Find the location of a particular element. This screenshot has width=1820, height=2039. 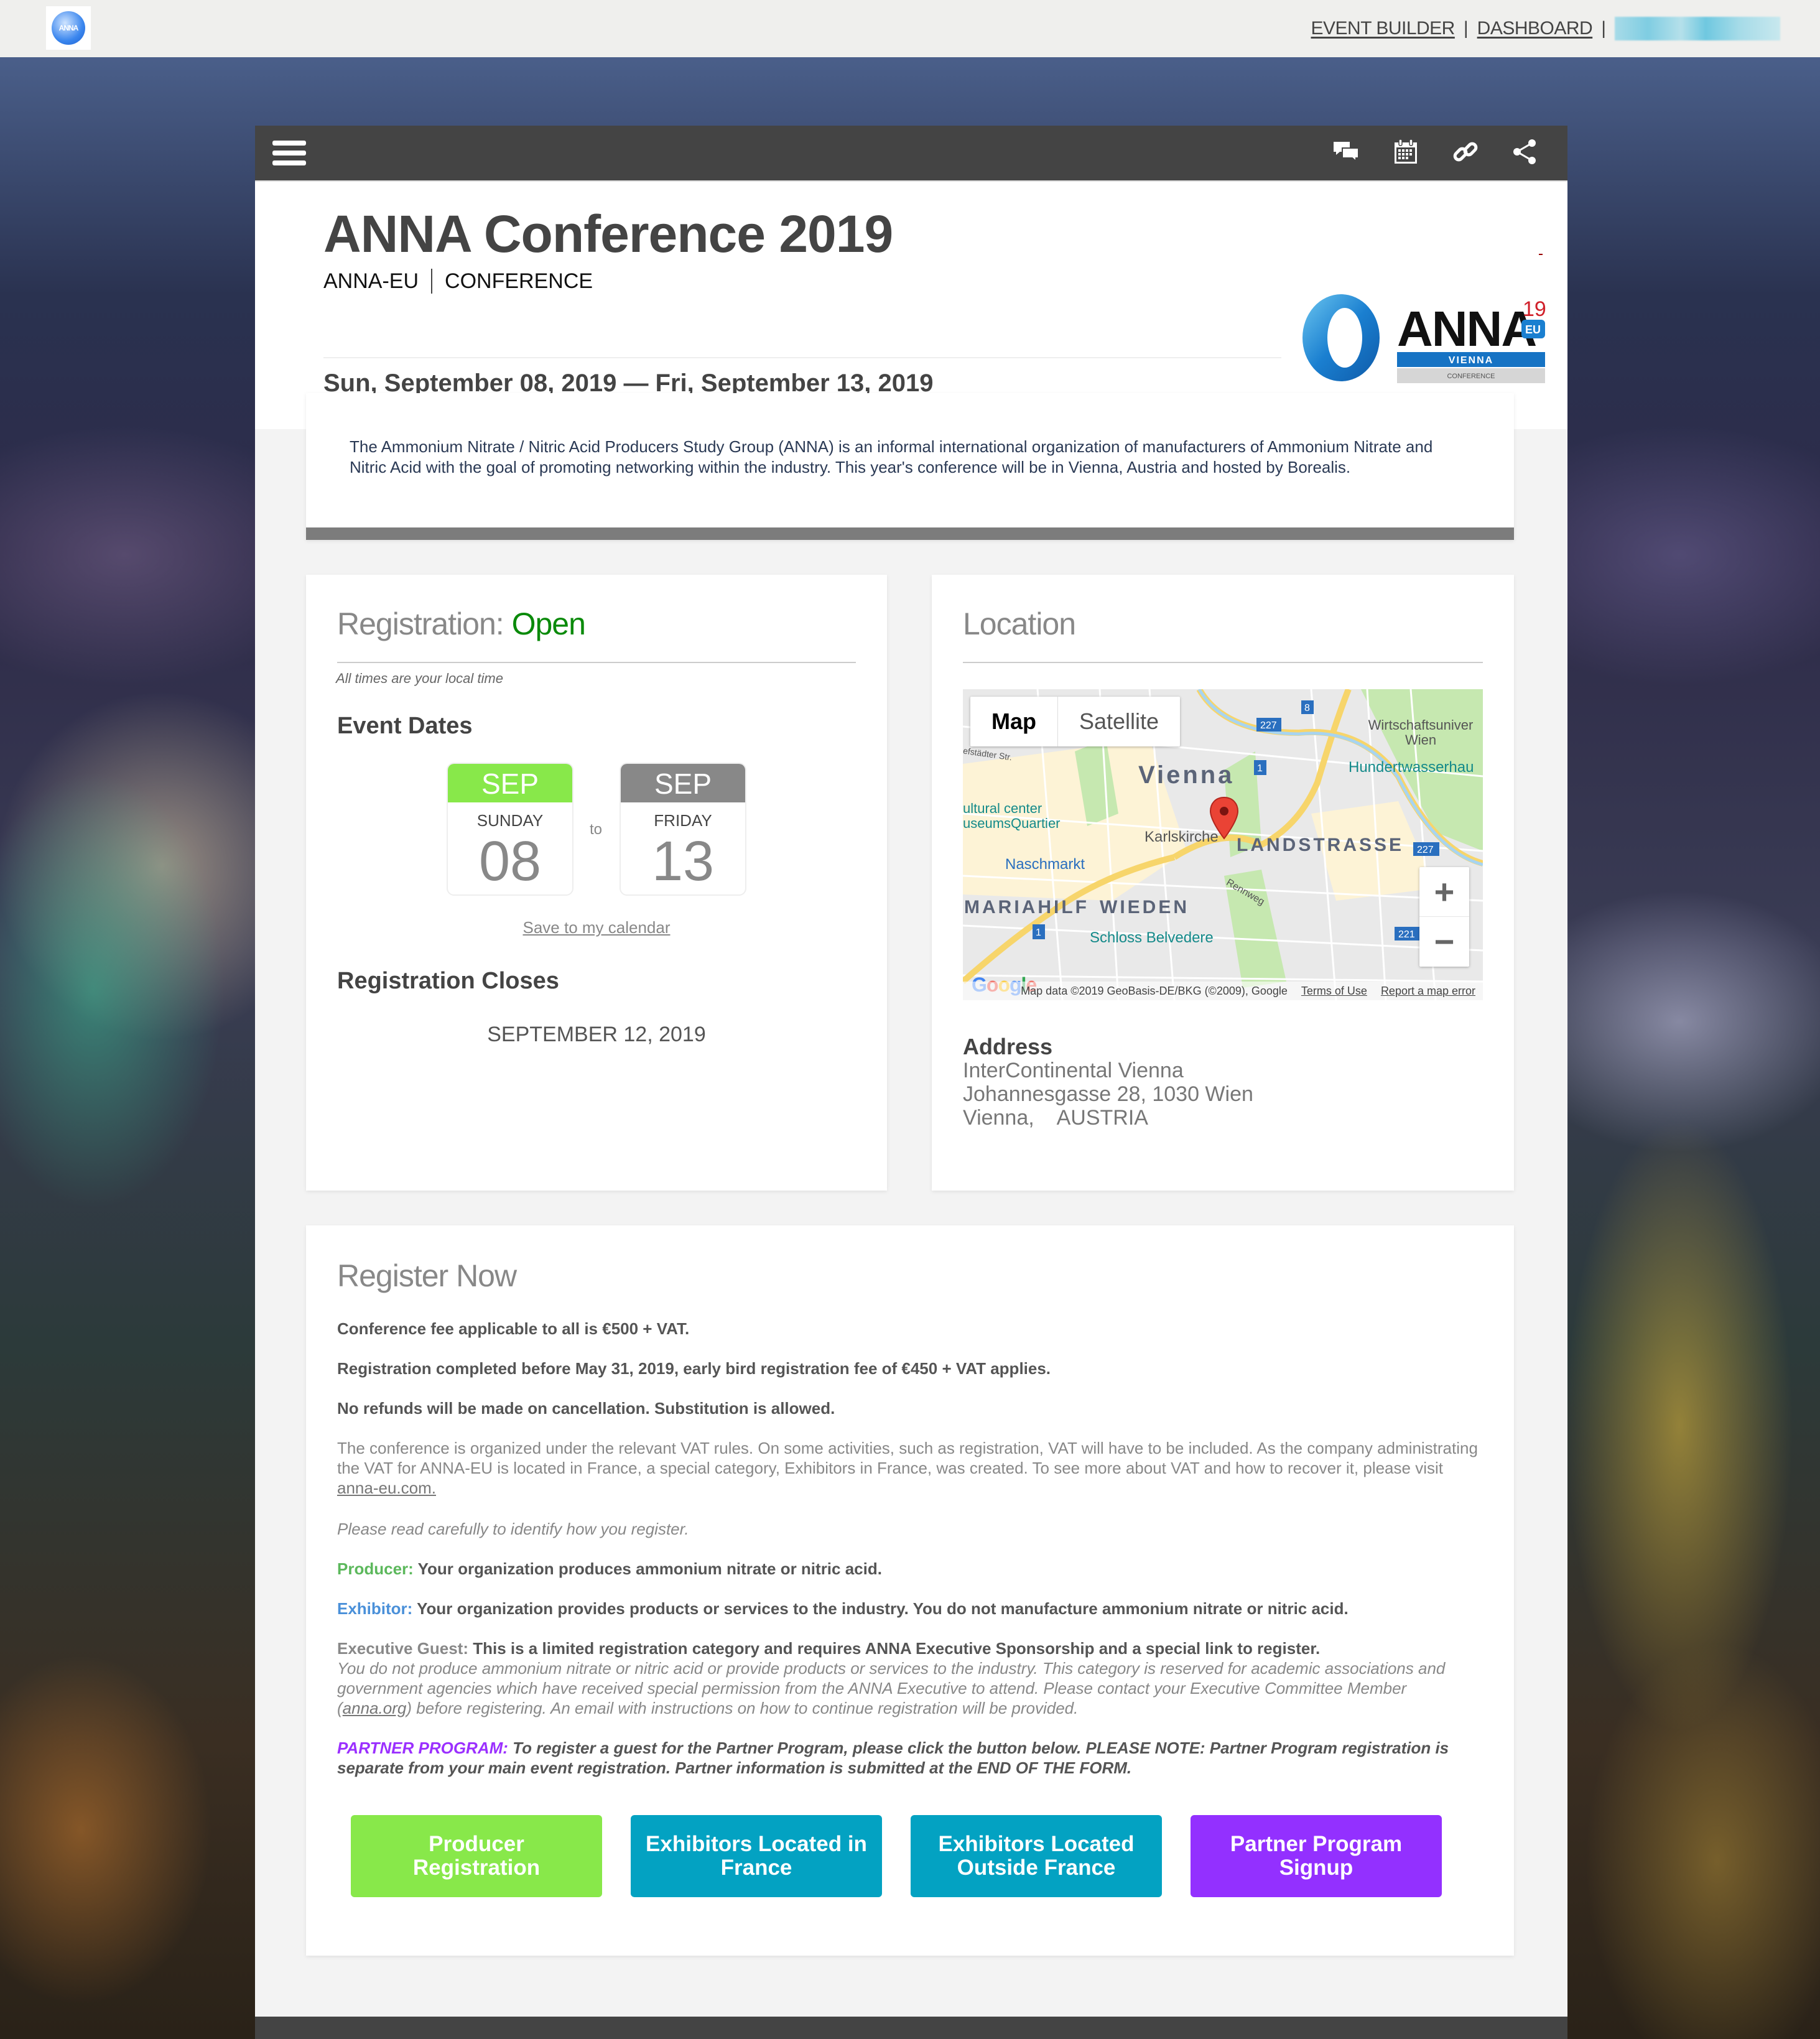

event-type: CONFERENCE is located at coordinates (519, 281).